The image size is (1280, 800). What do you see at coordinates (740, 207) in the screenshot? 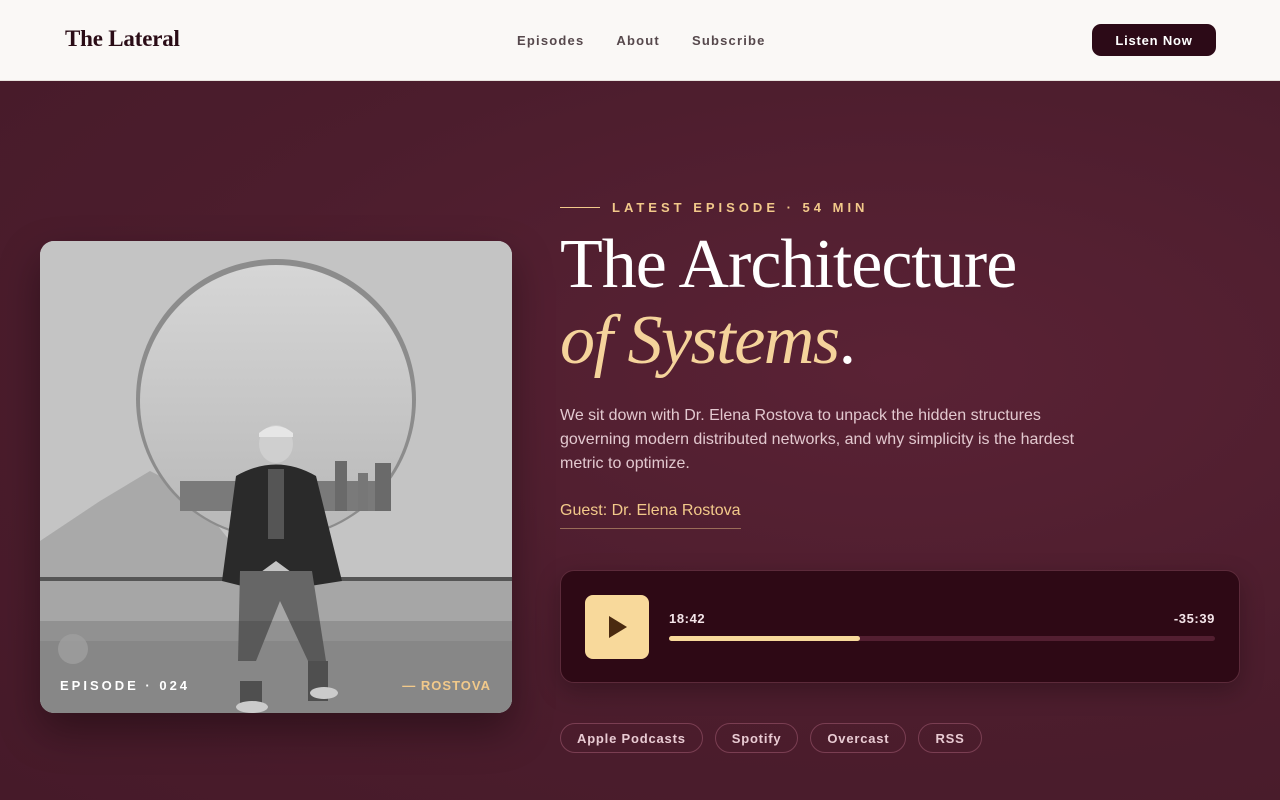
I see `kicker-text: LATEST EPISODE · 54 MIN` at bounding box center [740, 207].